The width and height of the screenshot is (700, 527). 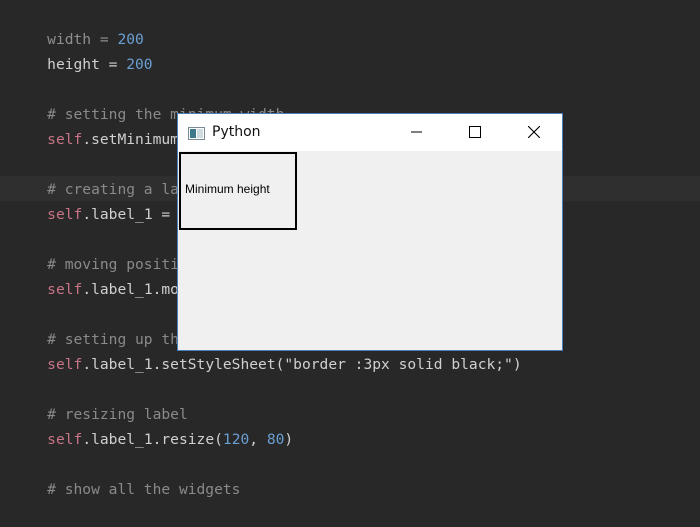 What do you see at coordinates (152, 425) in the screenshot?
I see `code-line: self.label_1.resize(120, 80)` at bounding box center [152, 425].